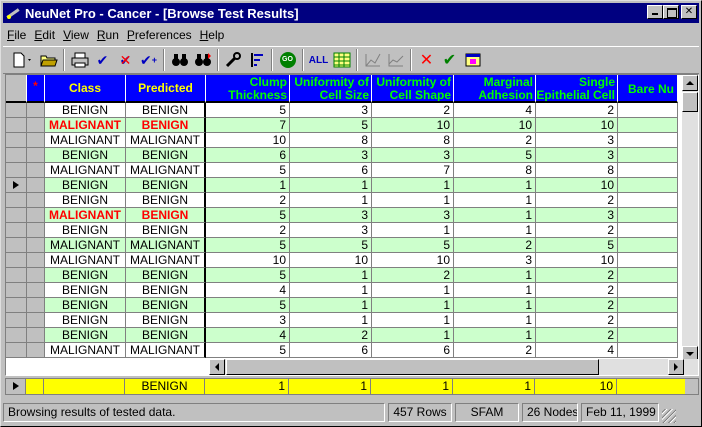 This screenshot has width=702, height=427. Describe the element at coordinates (689, 12) in the screenshot. I see `close-button: ✕` at that location.